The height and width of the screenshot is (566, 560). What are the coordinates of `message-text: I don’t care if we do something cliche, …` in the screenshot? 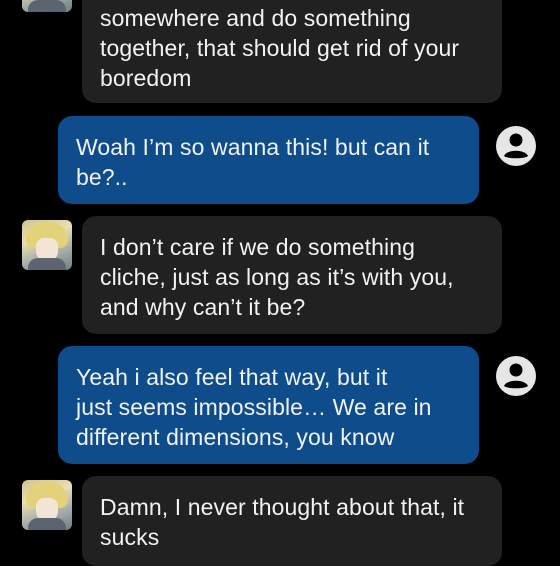 It's located at (277, 277).